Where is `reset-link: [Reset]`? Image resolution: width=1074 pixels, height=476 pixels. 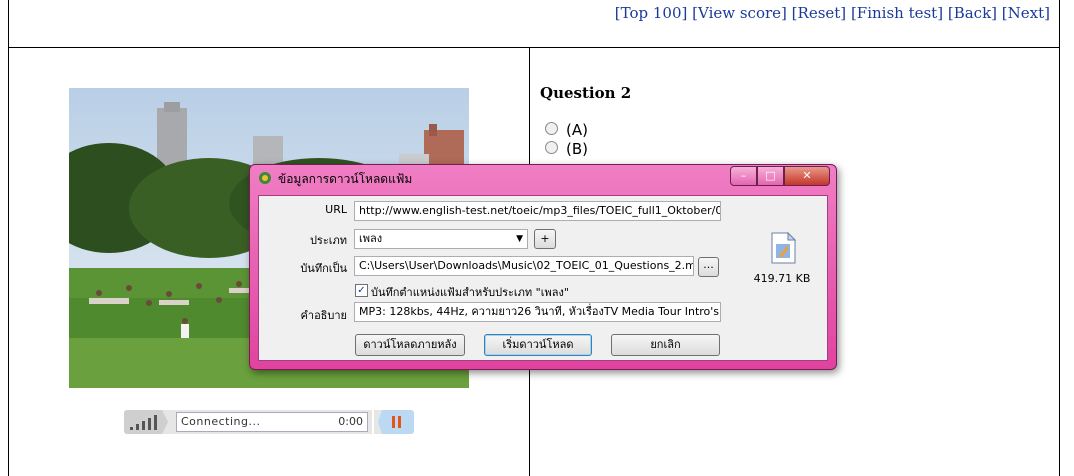 reset-link: [Reset] is located at coordinates (819, 13).